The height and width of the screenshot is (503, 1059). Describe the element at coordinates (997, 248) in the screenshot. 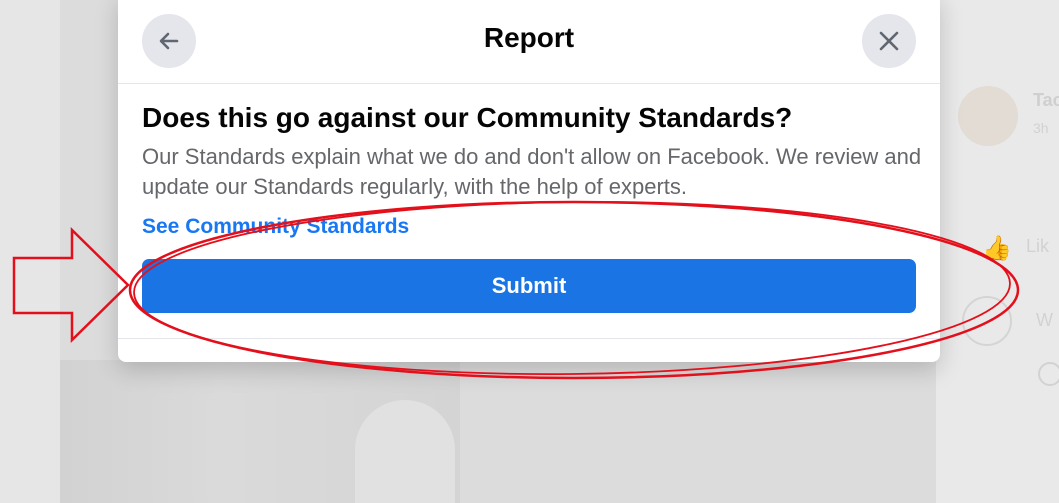

I see `like-icon: 👍` at that location.